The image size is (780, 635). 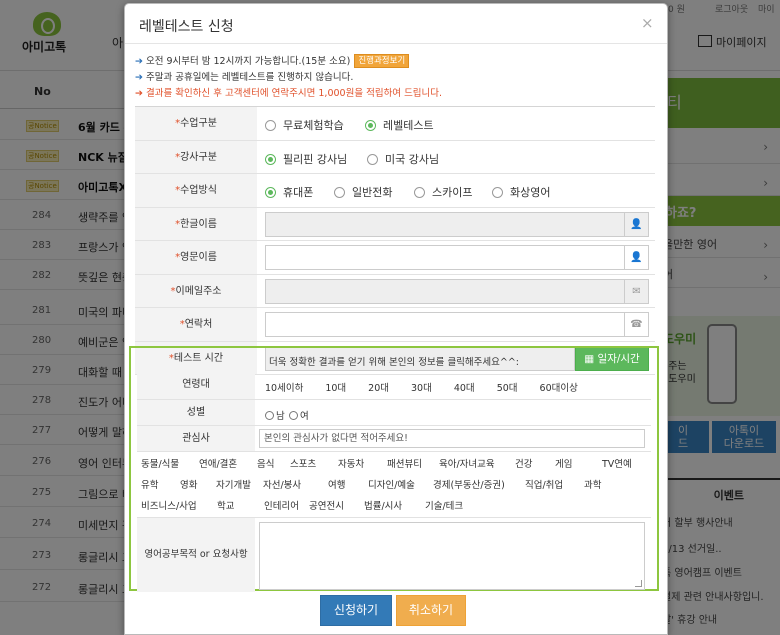 I want to click on category-option: 동물/식물, so click(x=160, y=463).